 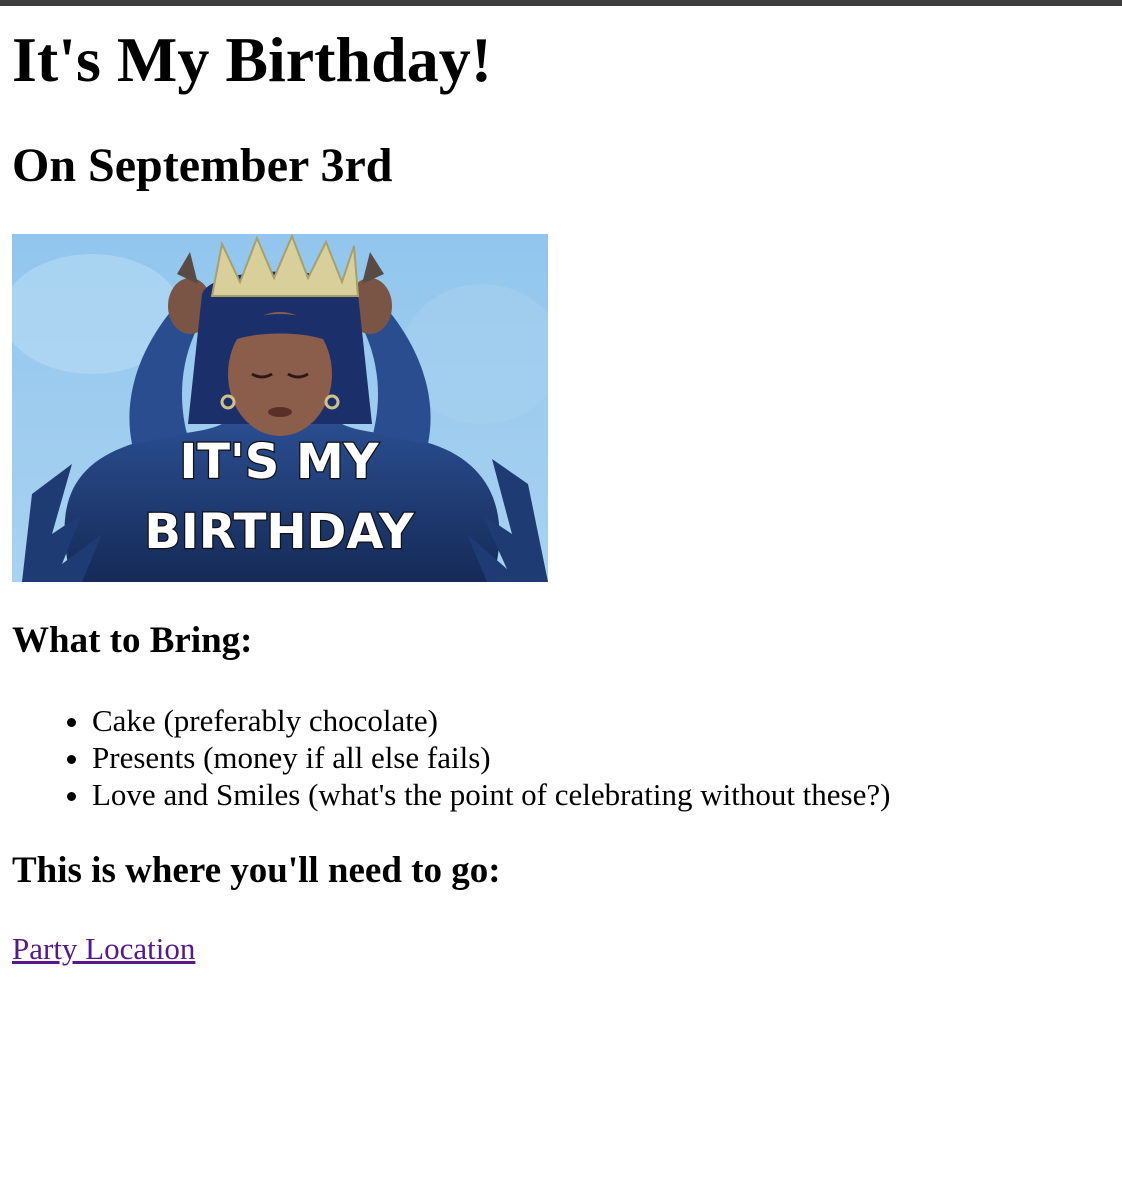 What do you see at coordinates (279, 462) in the screenshot?
I see `gif-caption-line1: IT'S MY` at bounding box center [279, 462].